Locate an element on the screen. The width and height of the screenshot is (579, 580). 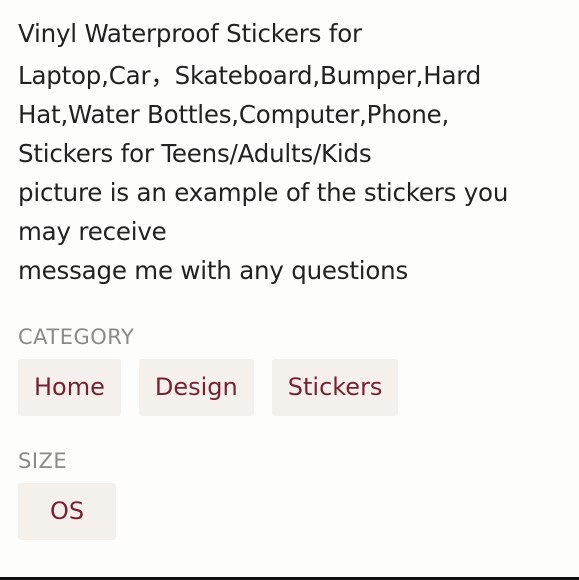
category-chip-design: Design is located at coordinates (196, 387).